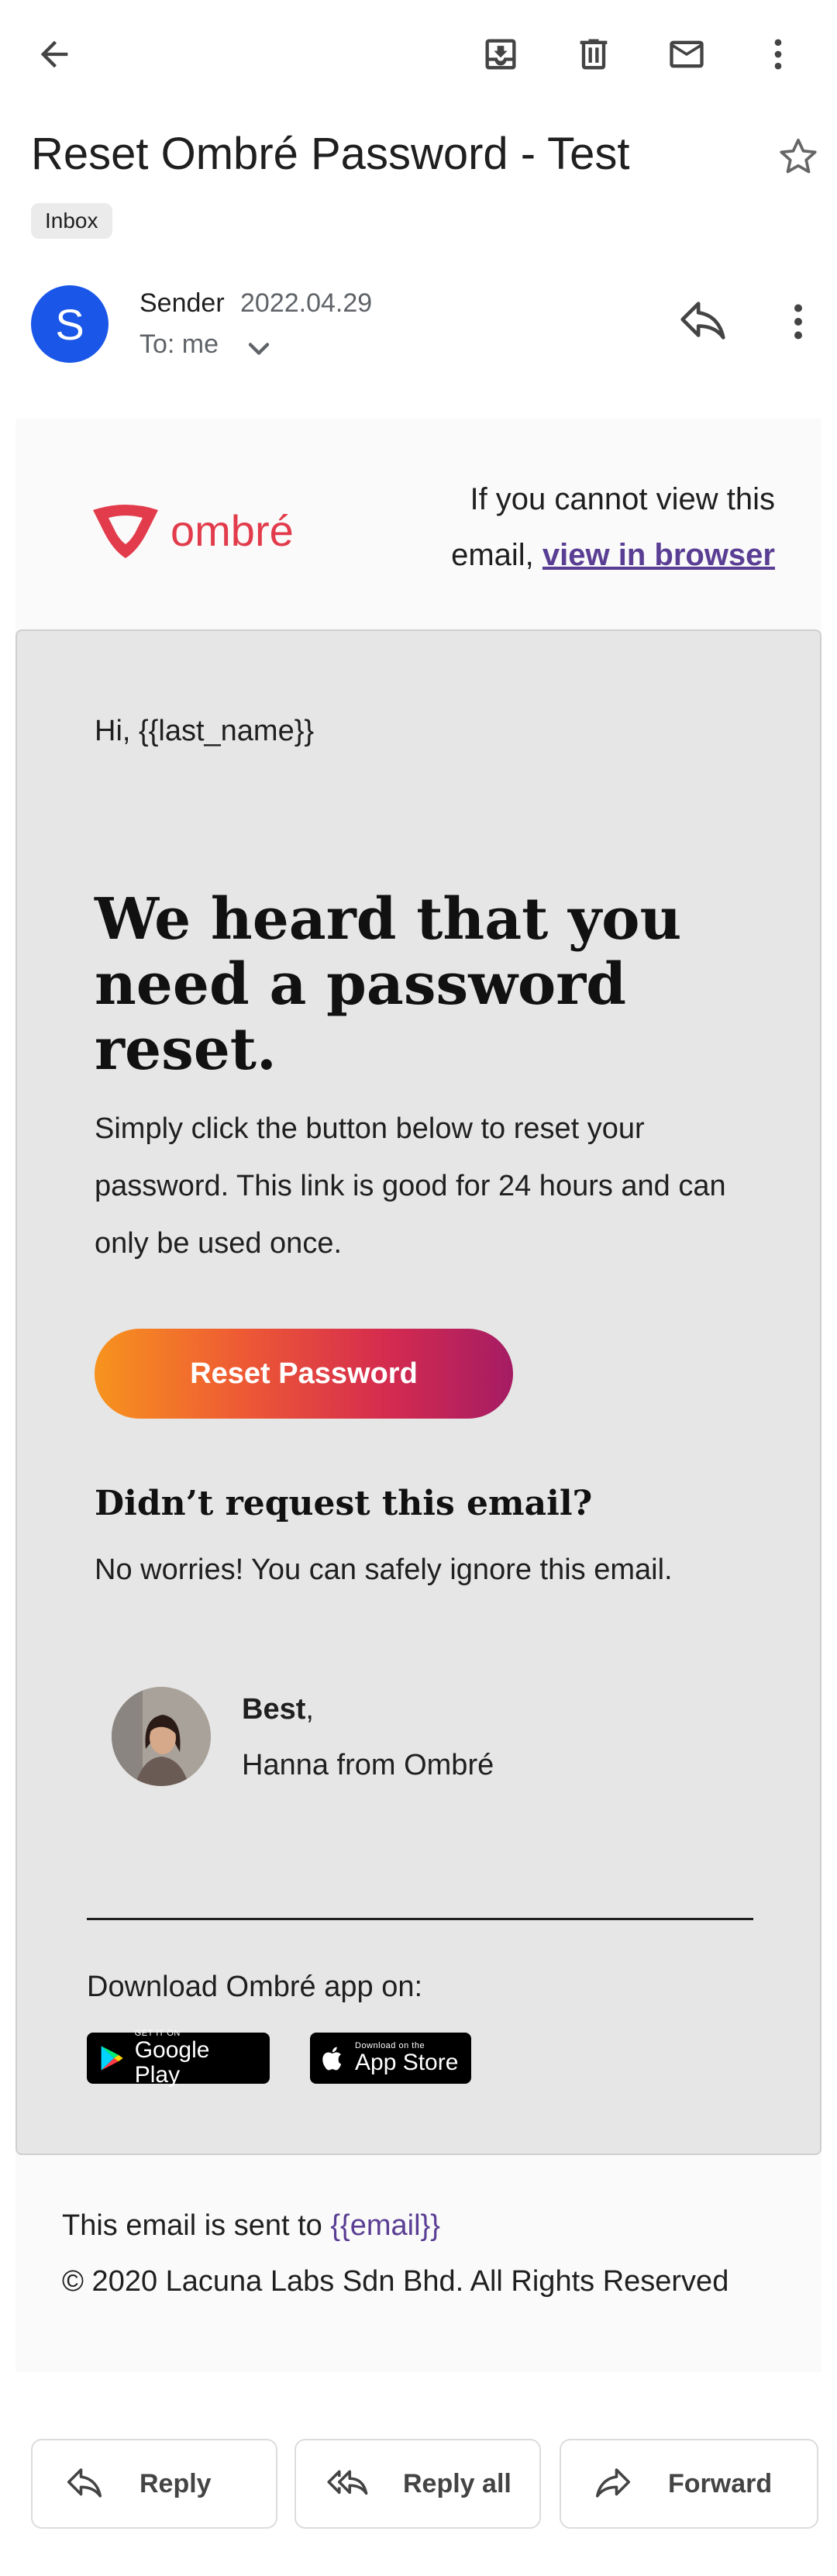  I want to click on top-app-bar, so click(418, 54).